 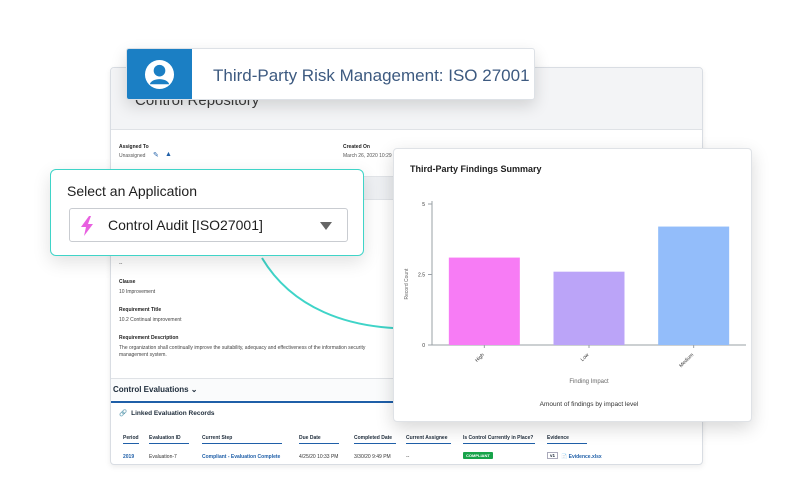 What do you see at coordinates (373, 438) in the screenshot?
I see `column-header: Completed Date` at bounding box center [373, 438].